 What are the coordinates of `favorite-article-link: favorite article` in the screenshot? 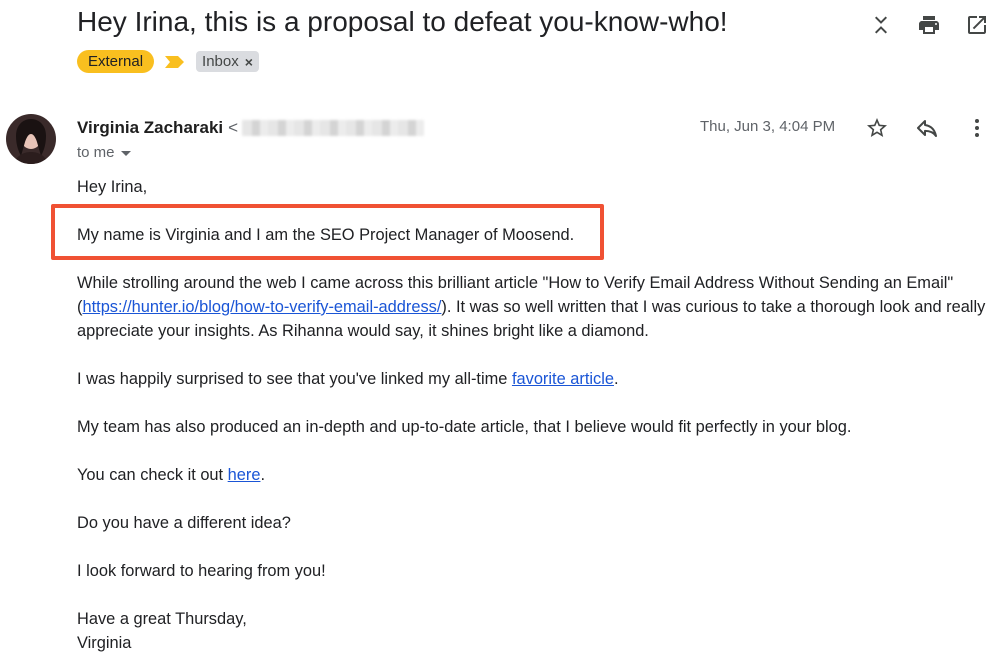 It's located at (563, 379).